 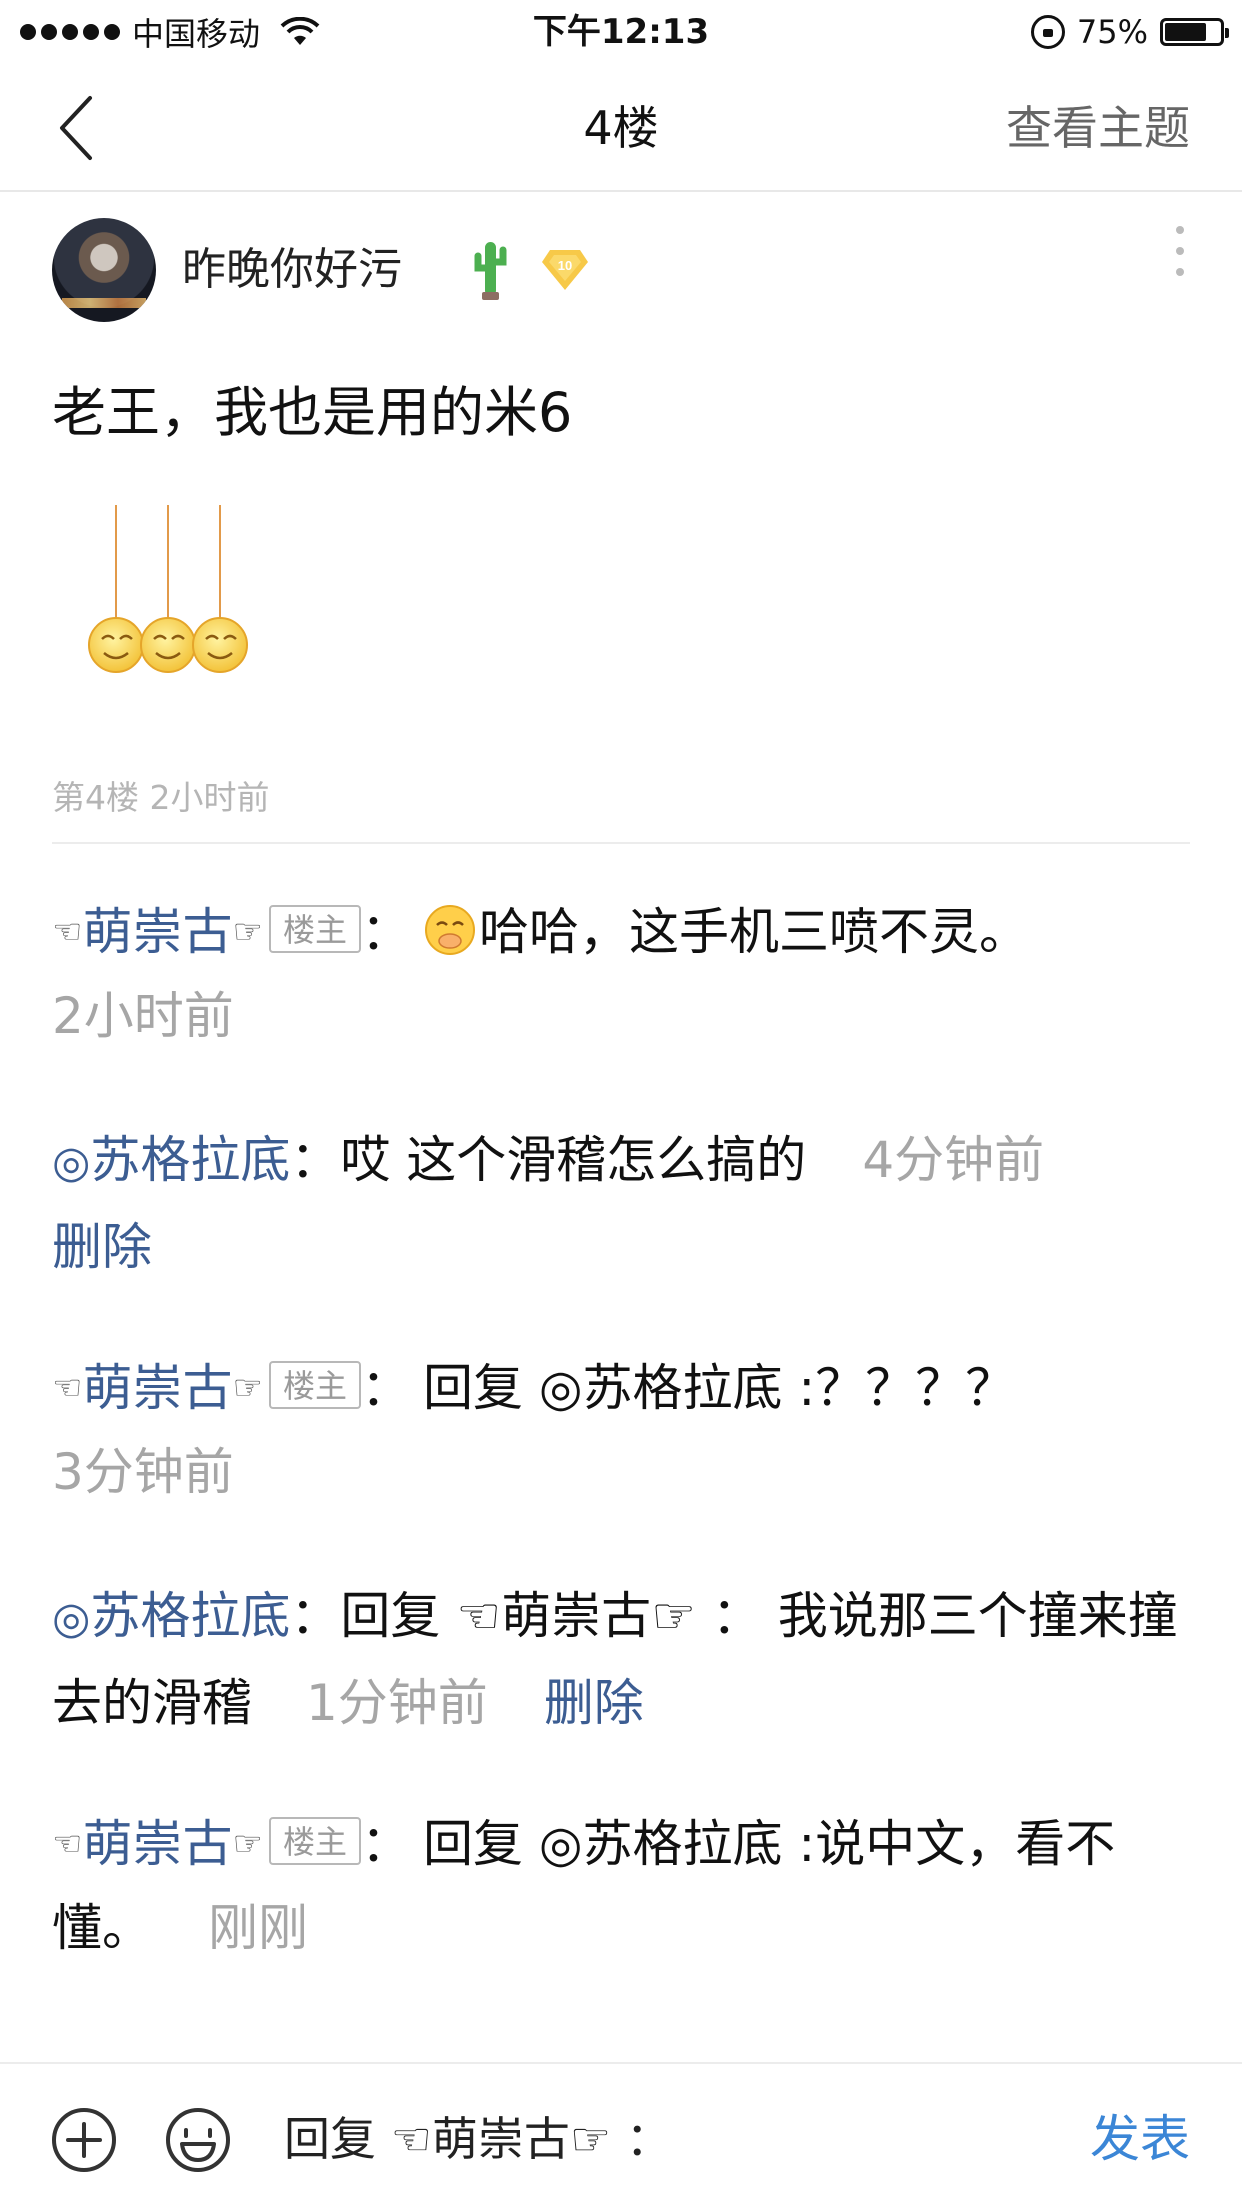 I want to click on reply-input: 回复 ☜萌崇古☞ ：, so click(x=674, y=2139).